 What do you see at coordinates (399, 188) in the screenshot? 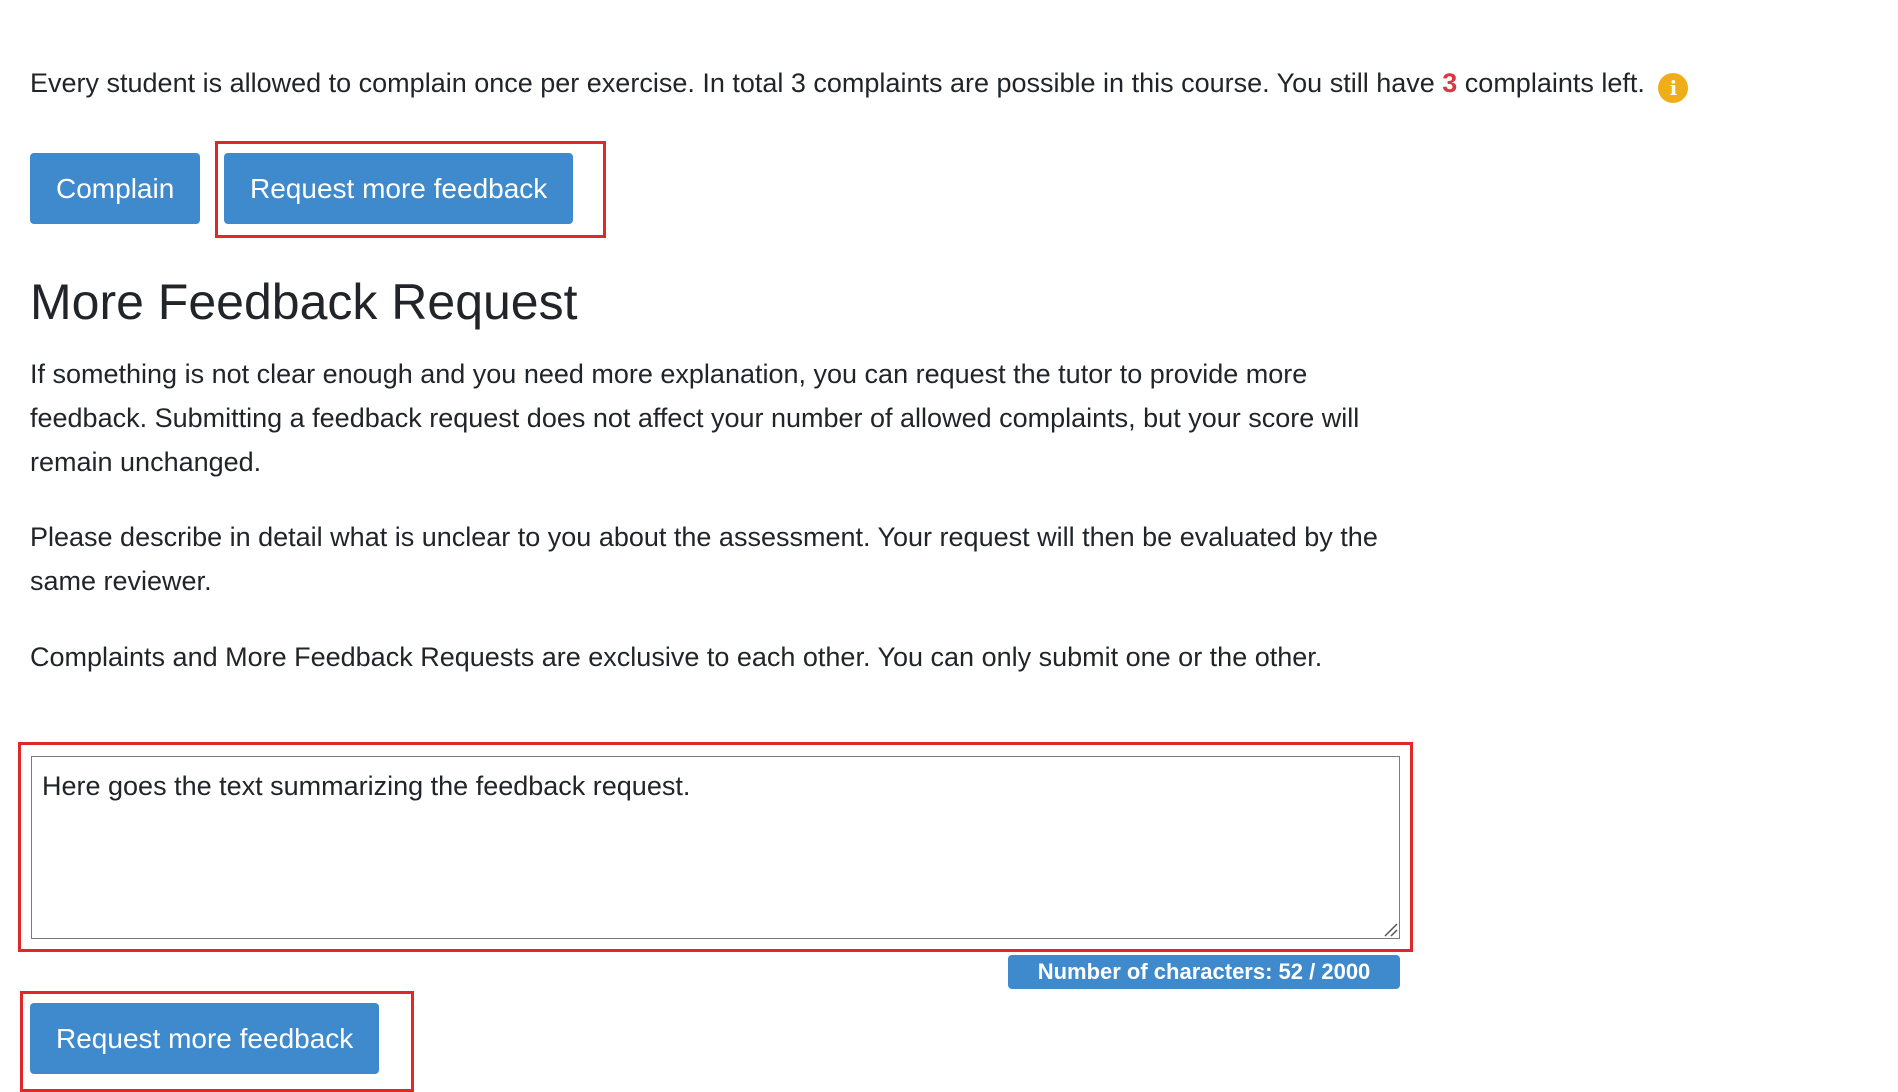
I see `request-more-feedback-button: Request more feedback` at bounding box center [399, 188].